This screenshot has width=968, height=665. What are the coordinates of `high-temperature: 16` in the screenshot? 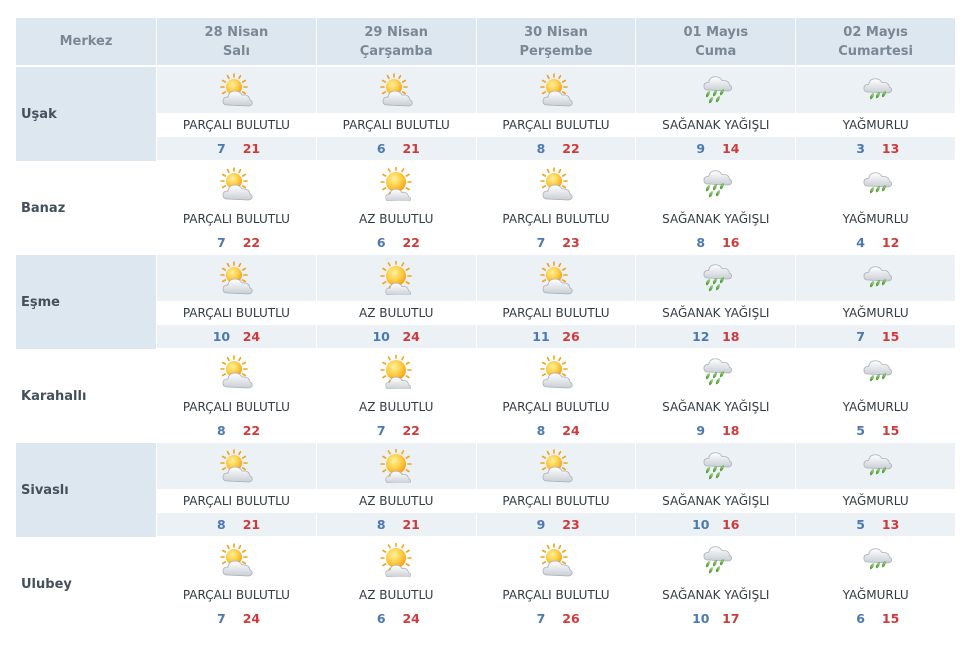 It's located at (731, 524).